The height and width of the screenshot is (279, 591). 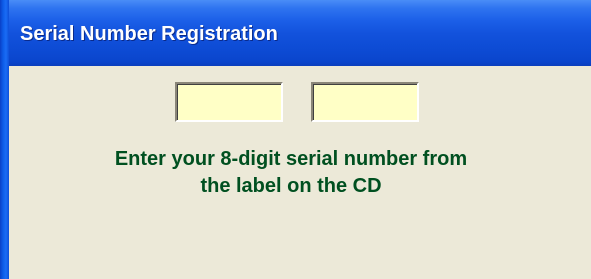 What do you see at coordinates (149, 34) in the screenshot?
I see `window-title: Serial Number Registration` at bounding box center [149, 34].